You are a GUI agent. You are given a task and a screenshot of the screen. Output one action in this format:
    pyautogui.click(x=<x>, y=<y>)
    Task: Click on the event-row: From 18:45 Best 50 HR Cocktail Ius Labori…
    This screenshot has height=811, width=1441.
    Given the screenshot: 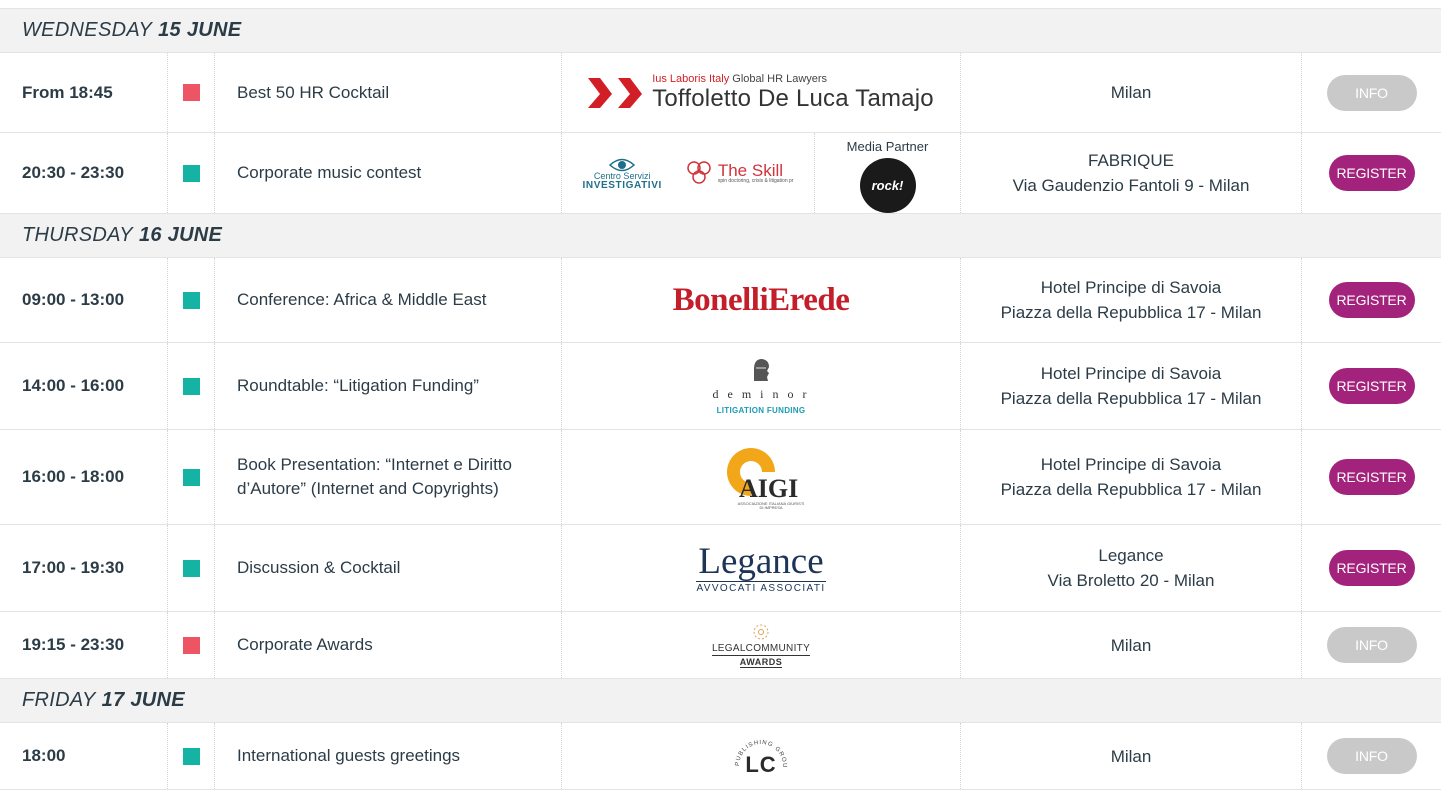 What is the action you would take?
    pyautogui.click(x=720, y=93)
    